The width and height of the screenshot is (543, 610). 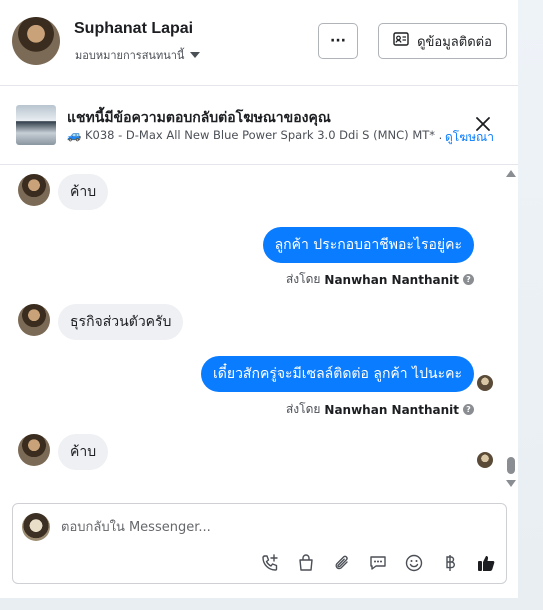 What do you see at coordinates (121, 322) in the screenshot?
I see `message-bubble-incoming: ธุรกิจส่วนตัวครับ` at bounding box center [121, 322].